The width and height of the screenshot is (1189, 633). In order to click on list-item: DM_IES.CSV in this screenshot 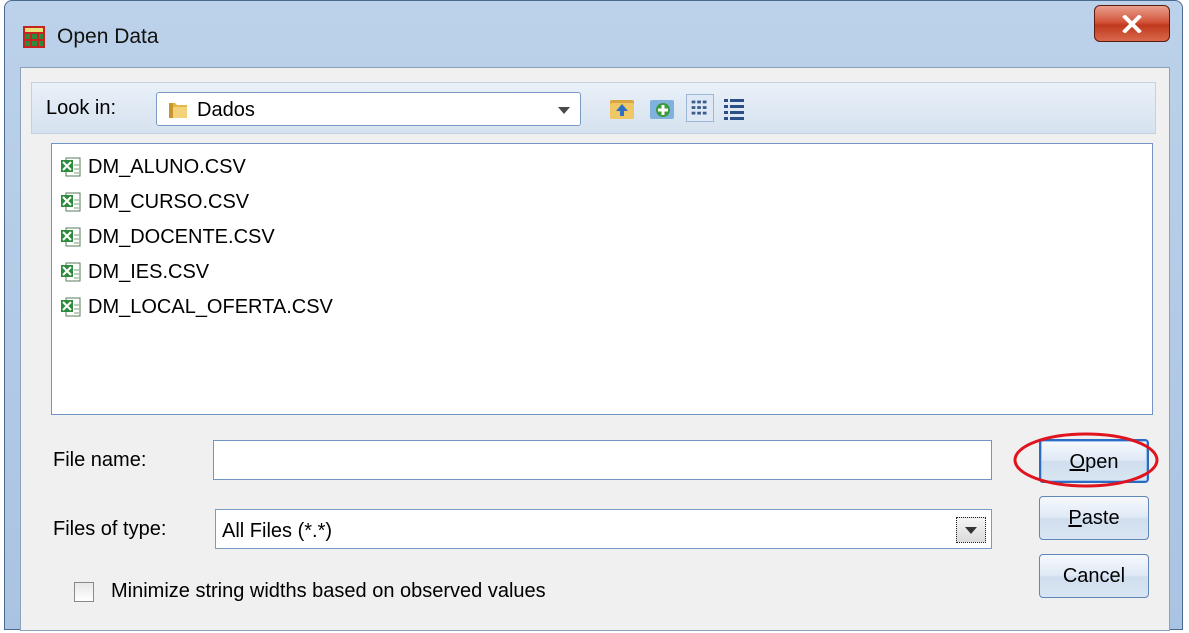, I will do `click(134, 272)`.